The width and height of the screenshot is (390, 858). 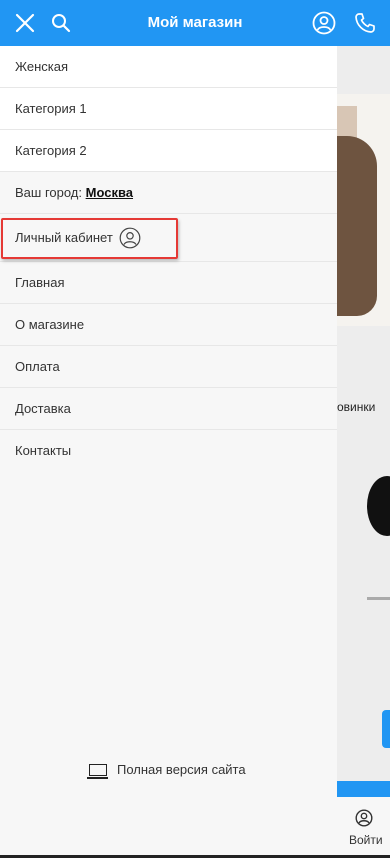 What do you see at coordinates (386, 729) in the screenshot?
I see `product-button` at bounding box center [386, 729].